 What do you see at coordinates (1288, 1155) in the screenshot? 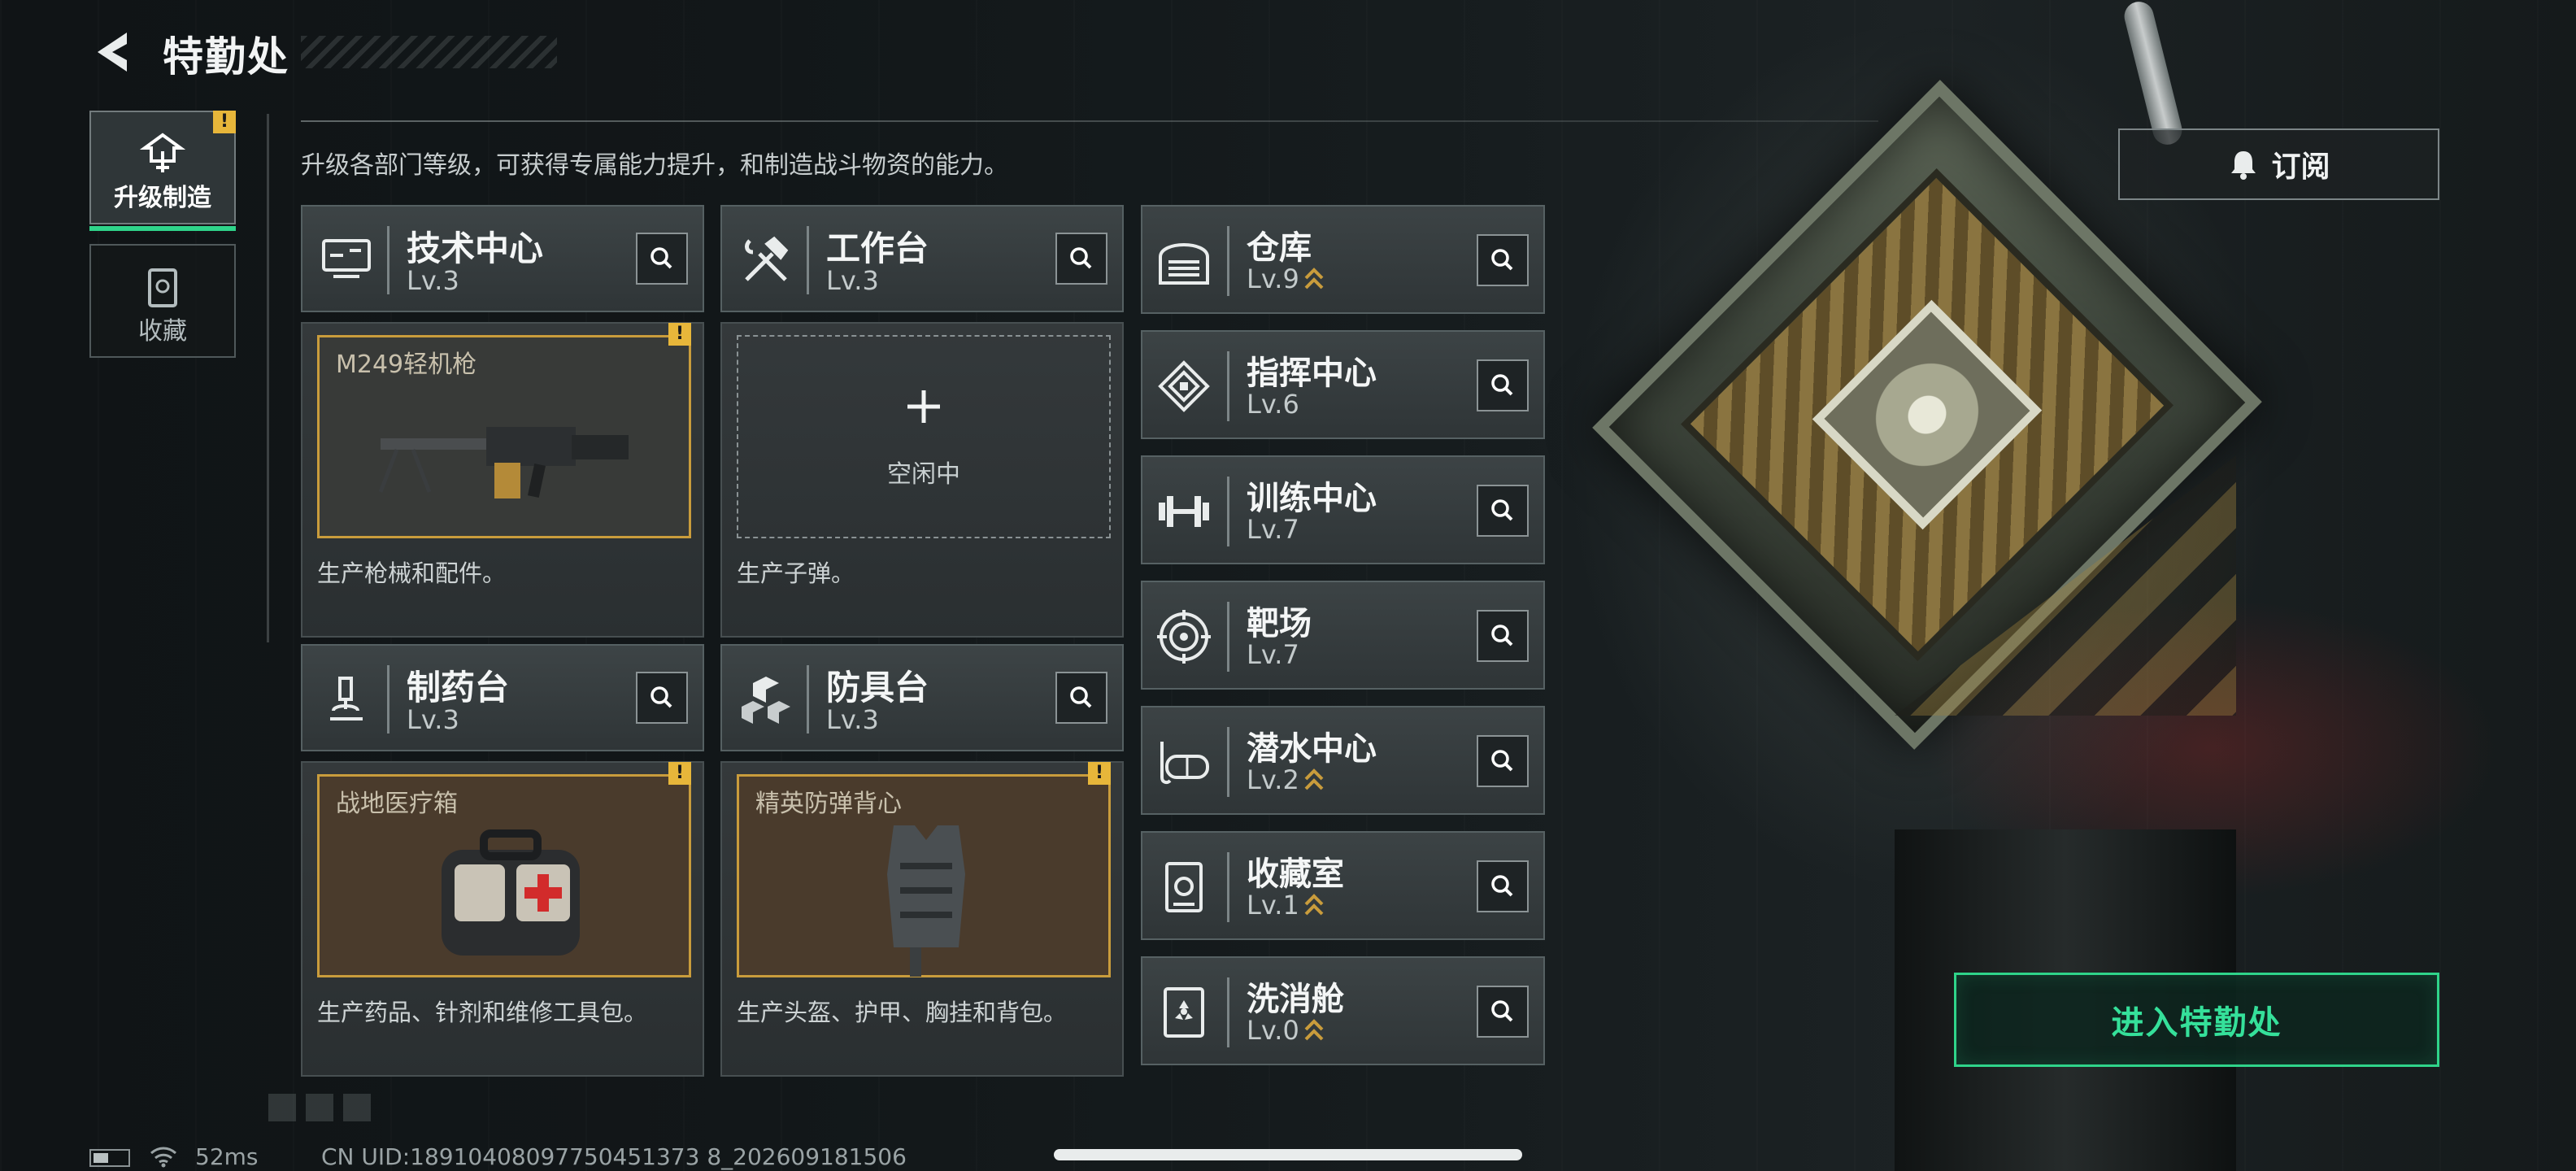
I see `home-indicator` at bounding box center [1288, 1155].